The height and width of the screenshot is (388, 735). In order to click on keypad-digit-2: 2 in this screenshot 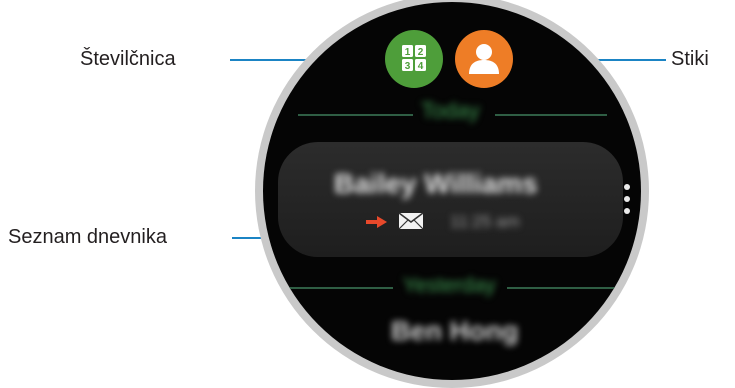, I will do `click(421, 52)`.